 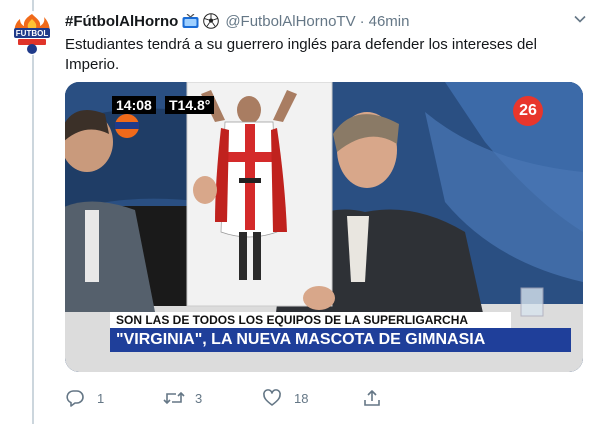 I want to click on like-button: 18, so click(x=285, y=398).